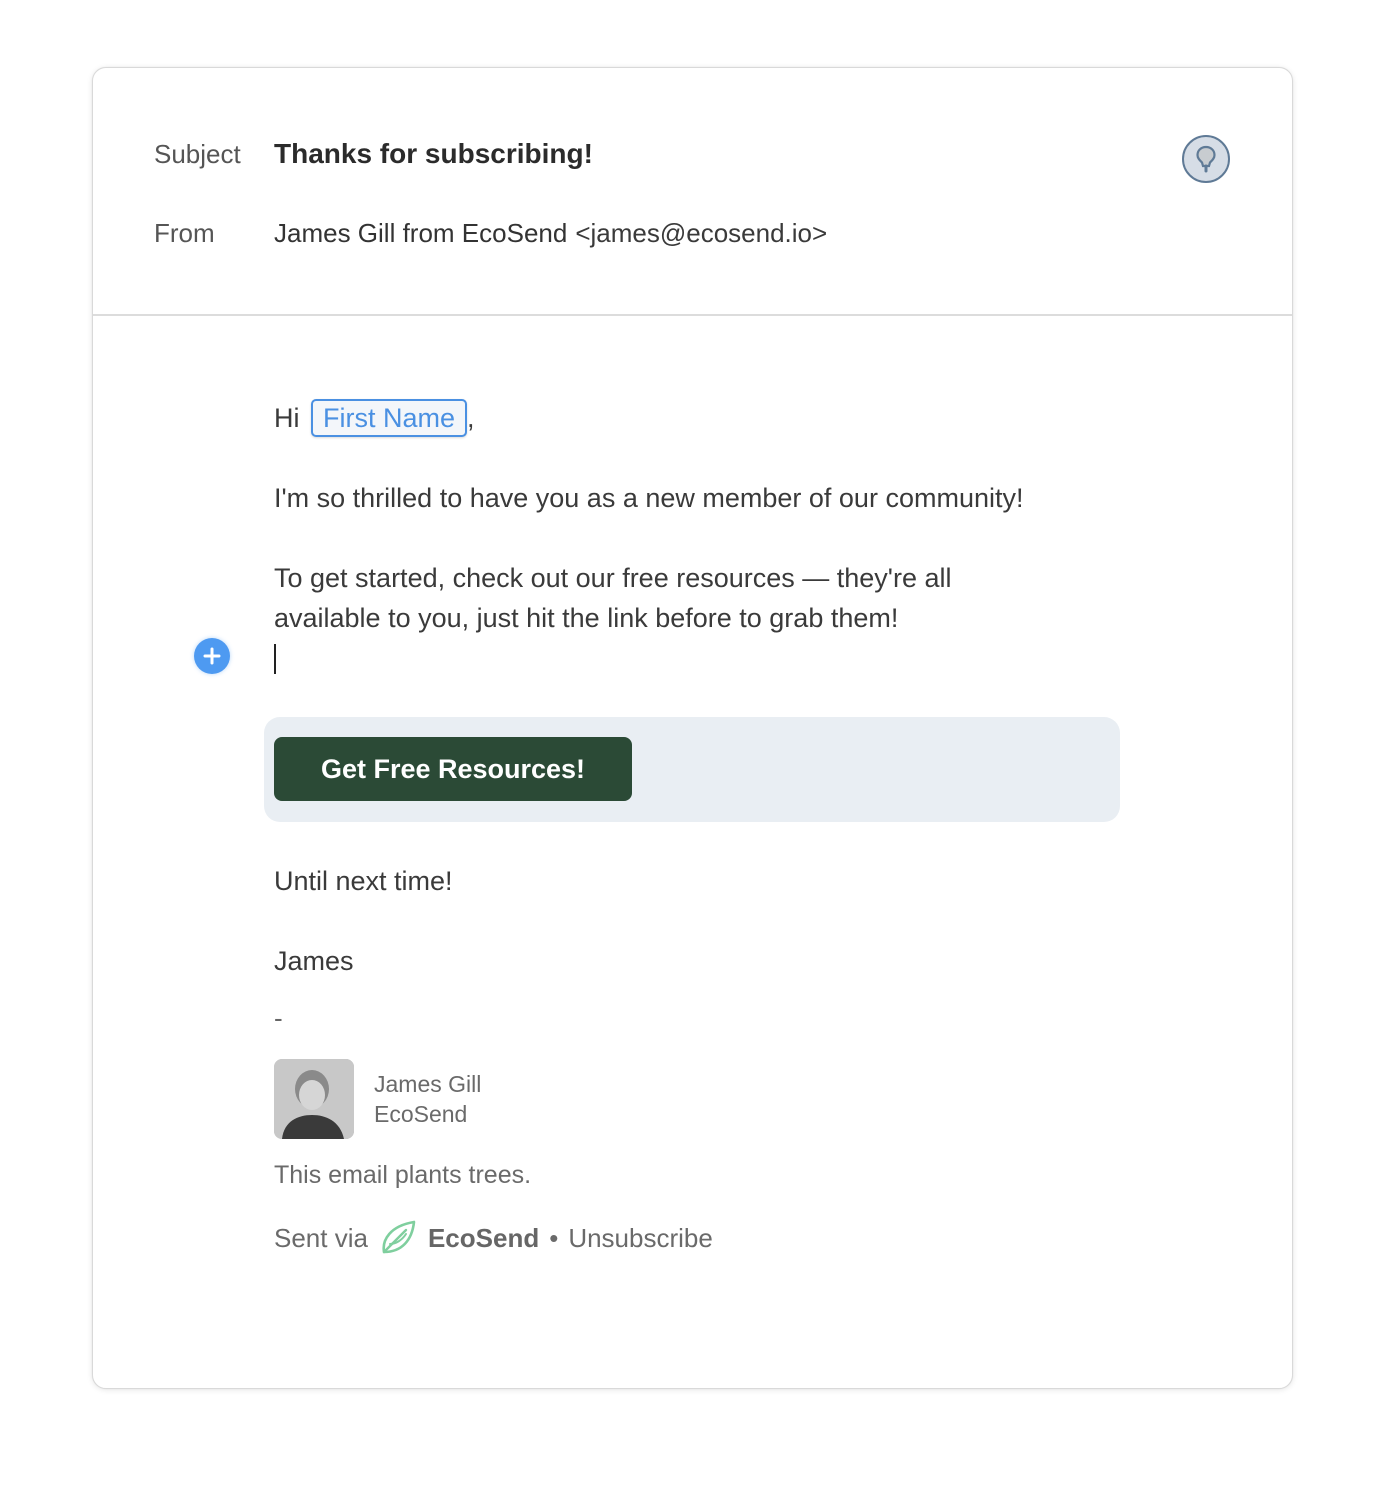 The height and width of the screenshot is (1500, 1400). I want to click on signoff-text: James, so click(314, 961).